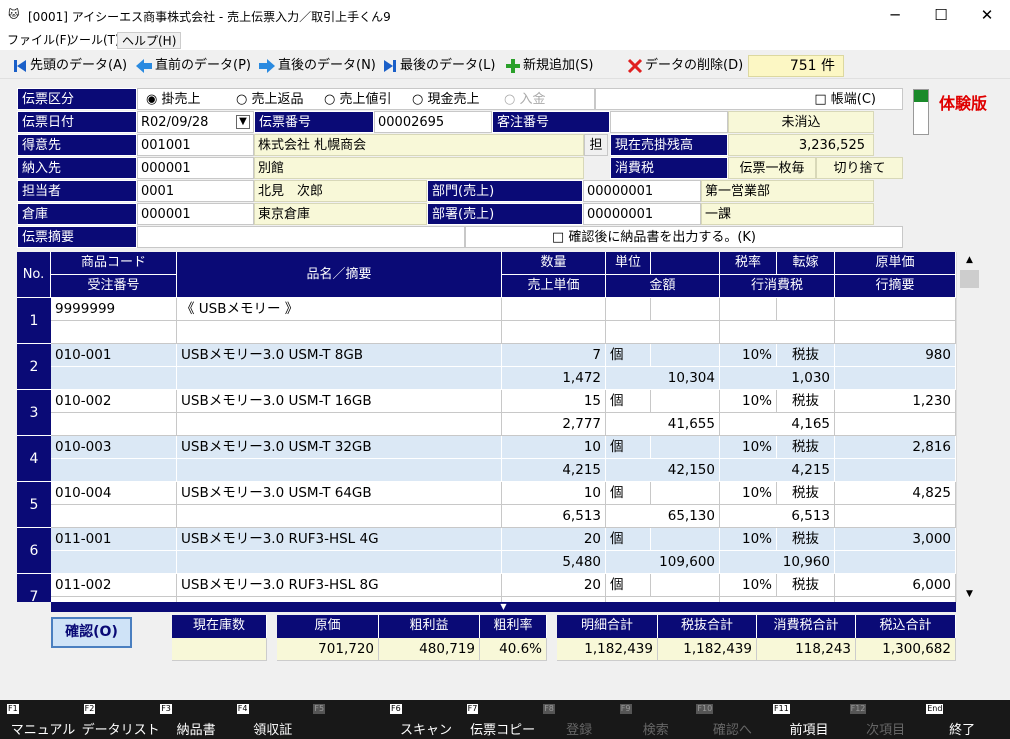 The height and width of the screenshot is (739, 1010). I want to click on cell-qty, so click(554, 309).